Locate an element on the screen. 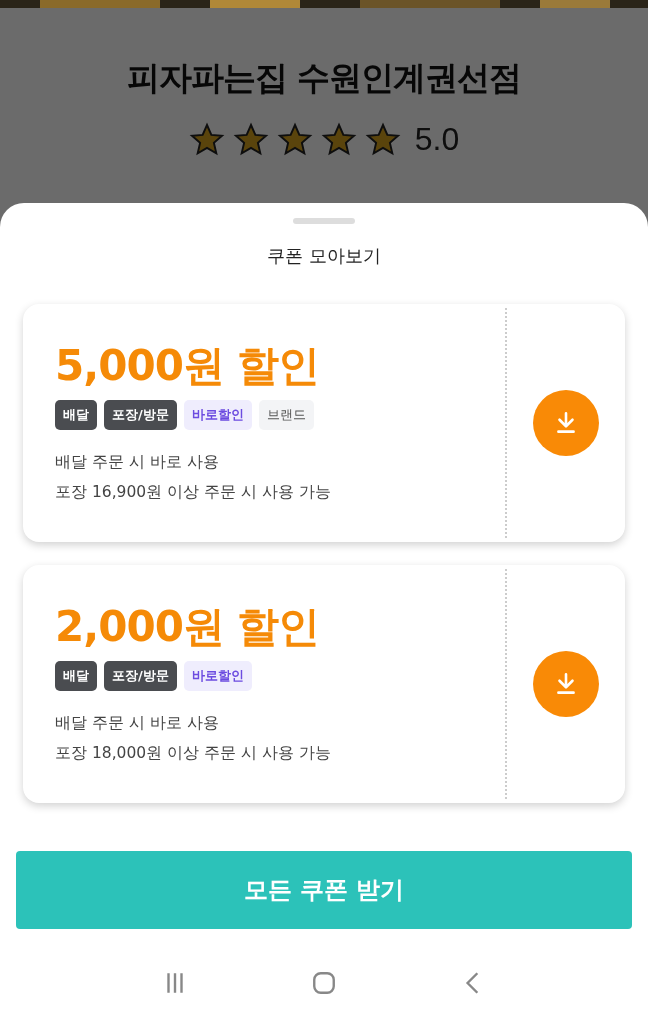 This screenshot has height=1021, width=648. discount-amount: 2,000원 할인 is located at coordinates (188, 627).